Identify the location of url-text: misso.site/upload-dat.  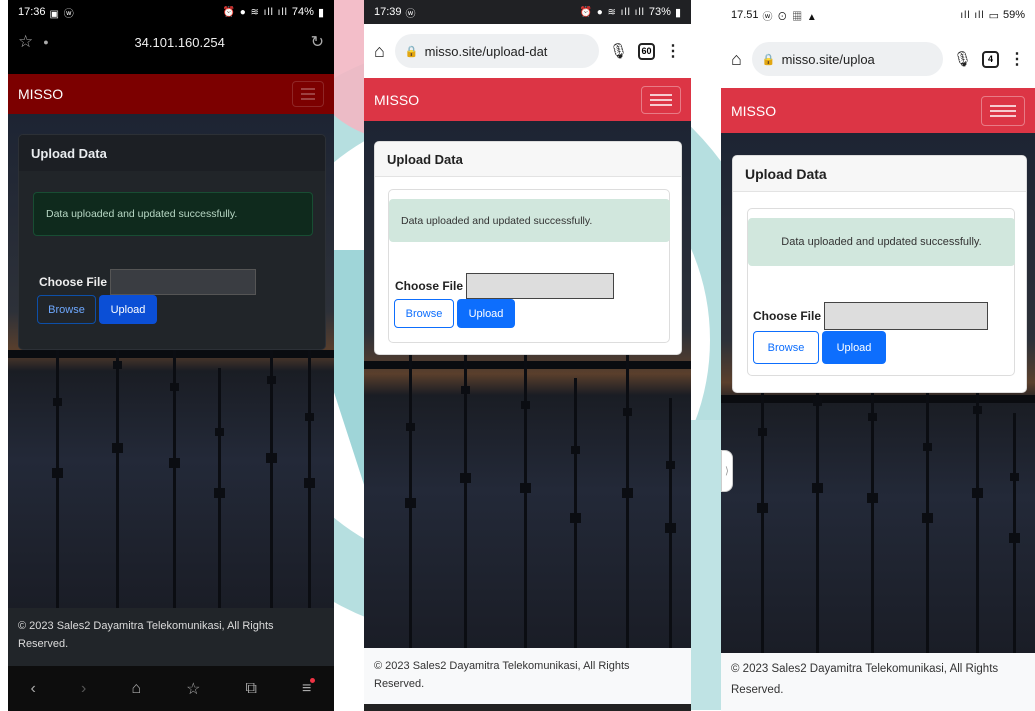
(486, 51).